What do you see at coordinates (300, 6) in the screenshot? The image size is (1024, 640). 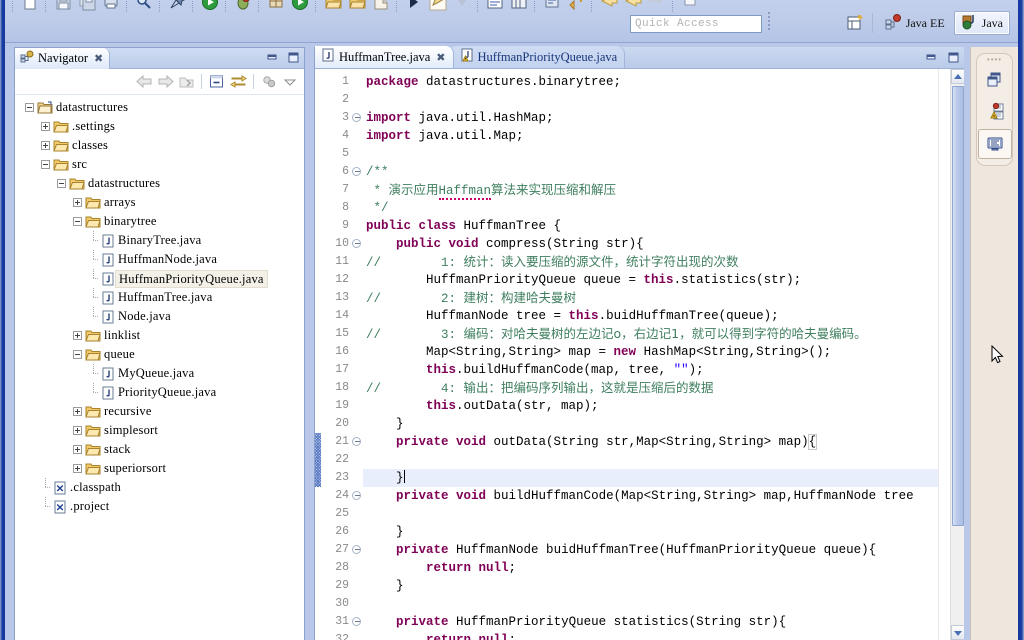 I see `run-last-icon` at bounding box center [300, 6].